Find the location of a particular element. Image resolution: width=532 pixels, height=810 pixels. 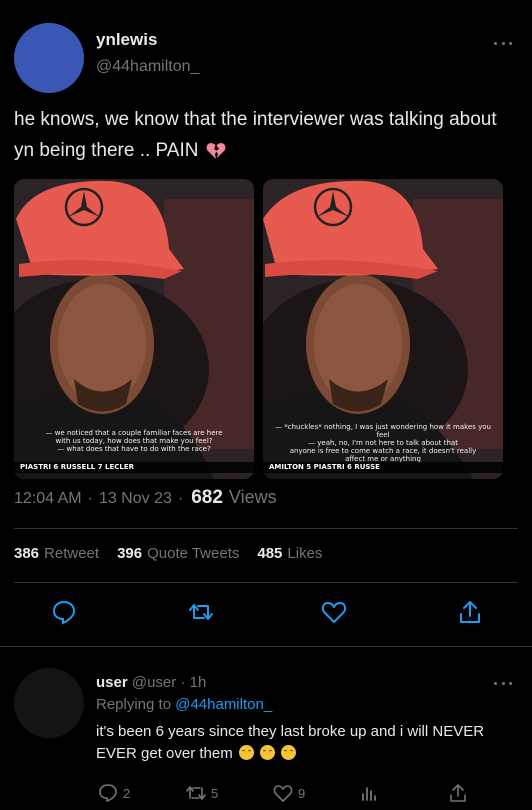

retweets-label: Retweet is located at coordinates (72, 553).